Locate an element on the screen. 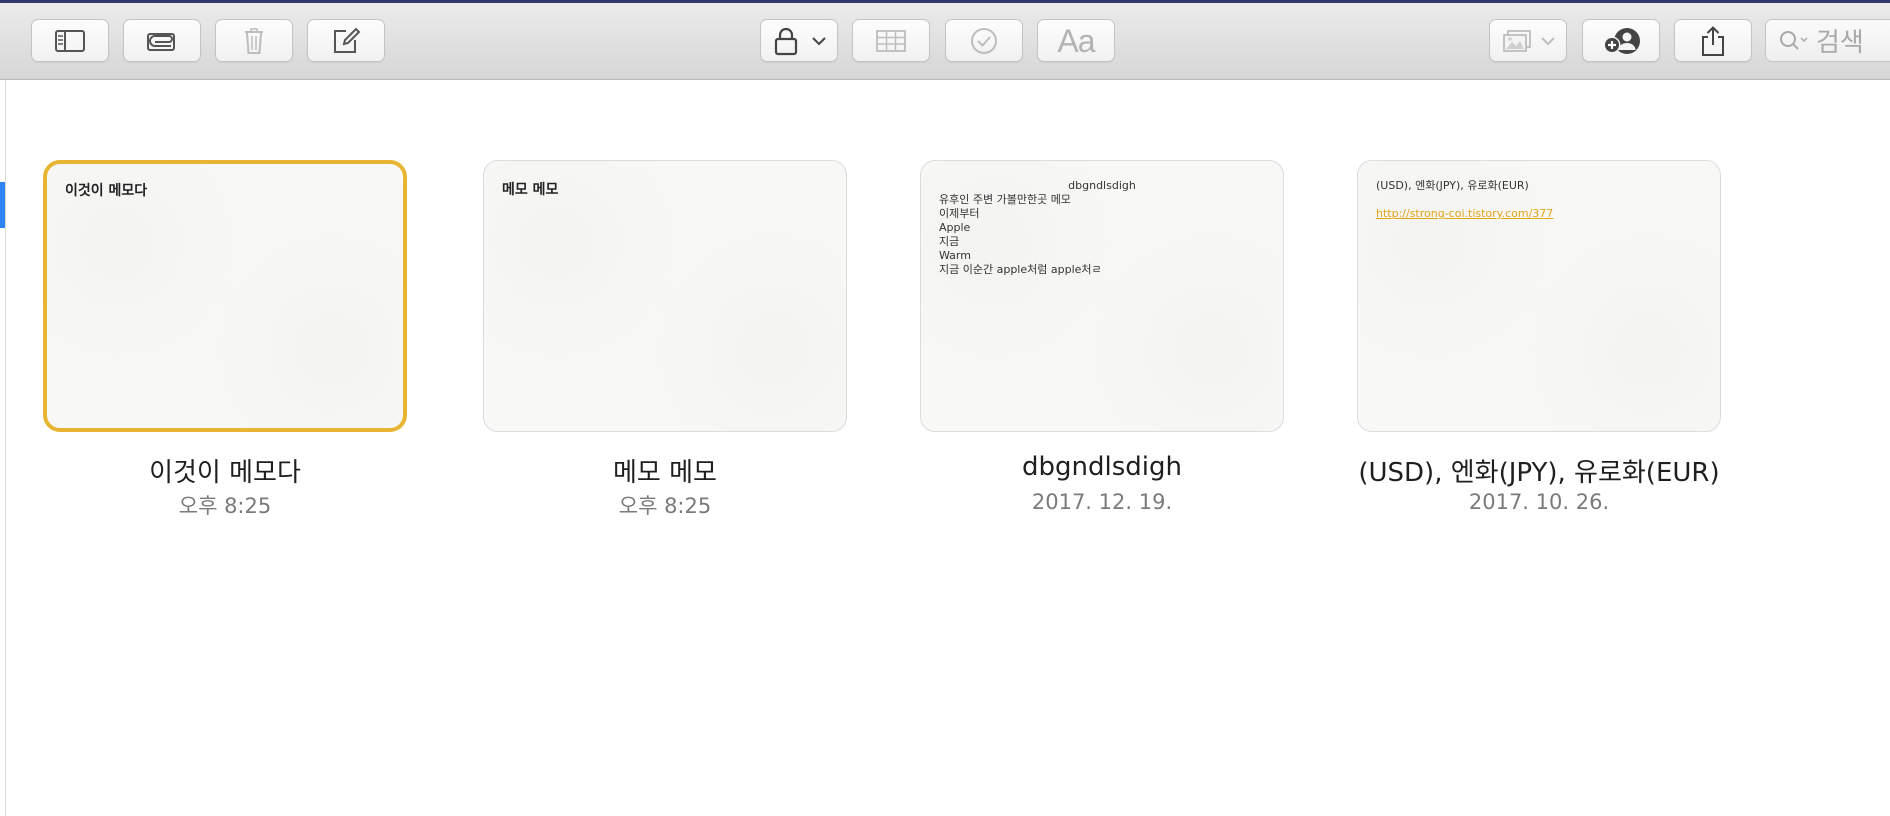 This screenshot has height=816, width=1890. compose-icon is located at coordinates (347, 40).